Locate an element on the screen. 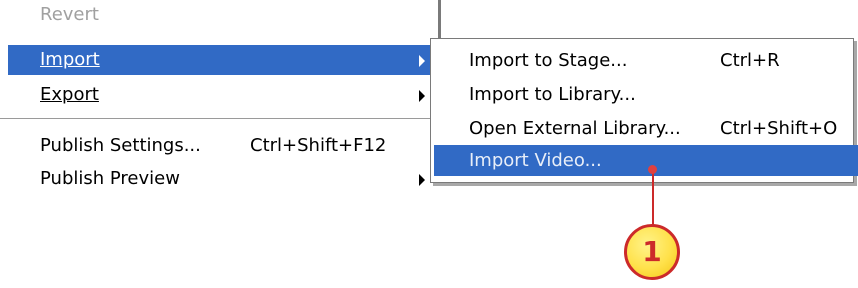  menu-item-import: Import is located at coordinates (220, 60).